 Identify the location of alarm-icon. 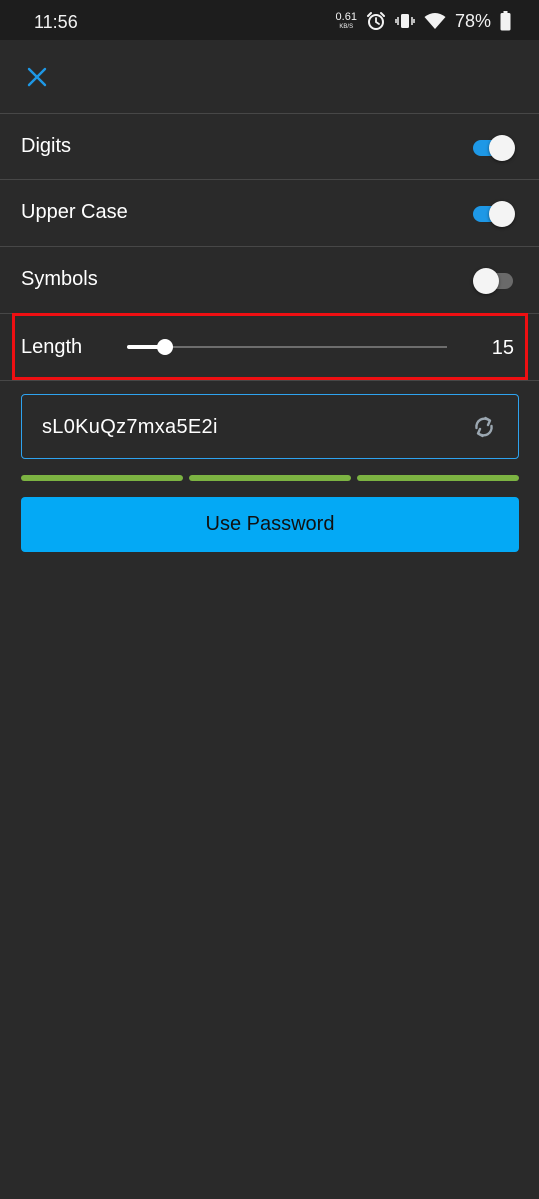
(375, 21).